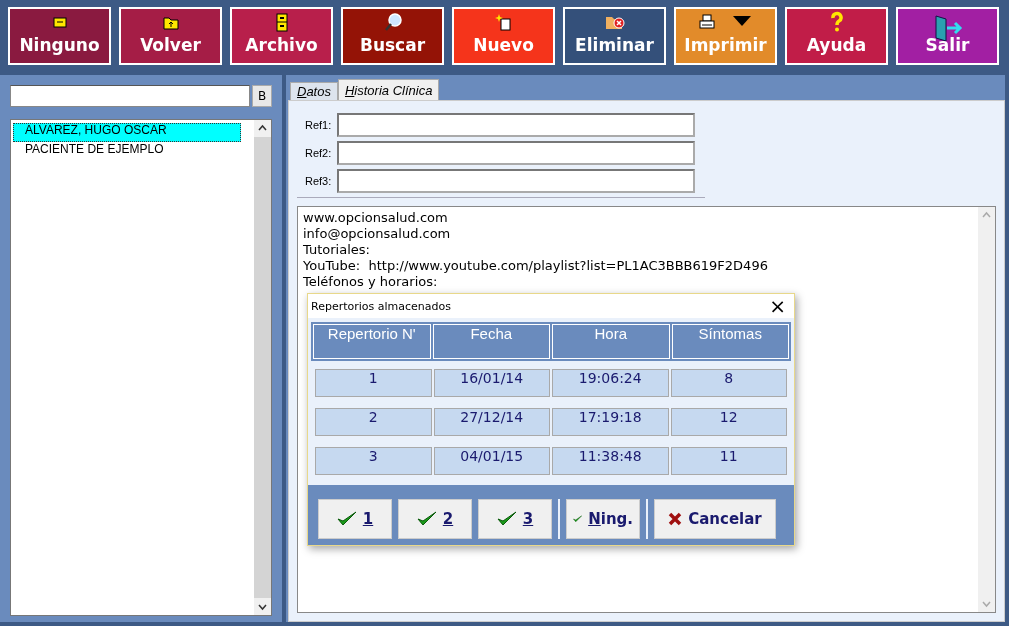 The width and height of the screenshot is (1009, 626). What do you see at coordinates (170, 36) in the screenshot?
I see `toolbar-button: Volver` at bounding box center [170, 36].